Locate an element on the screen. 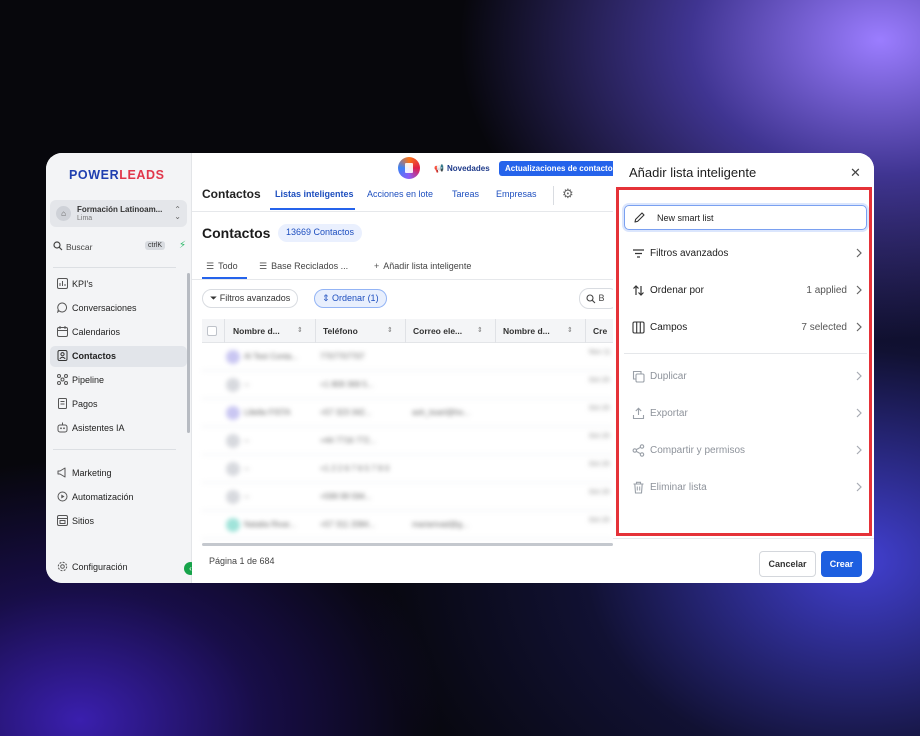 The width and height of the screenshot is (920, 736). action-export: Exportar is located at coordinates (745, 414).